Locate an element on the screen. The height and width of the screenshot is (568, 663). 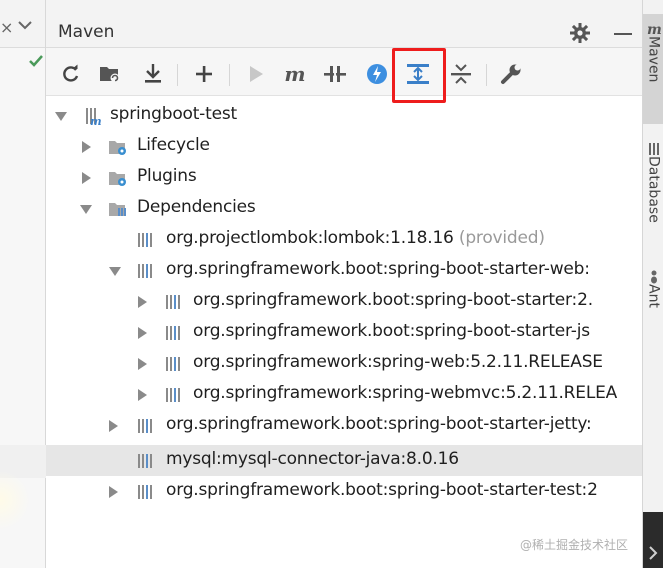
database-tab-icon is located at coordinates (653, 149).